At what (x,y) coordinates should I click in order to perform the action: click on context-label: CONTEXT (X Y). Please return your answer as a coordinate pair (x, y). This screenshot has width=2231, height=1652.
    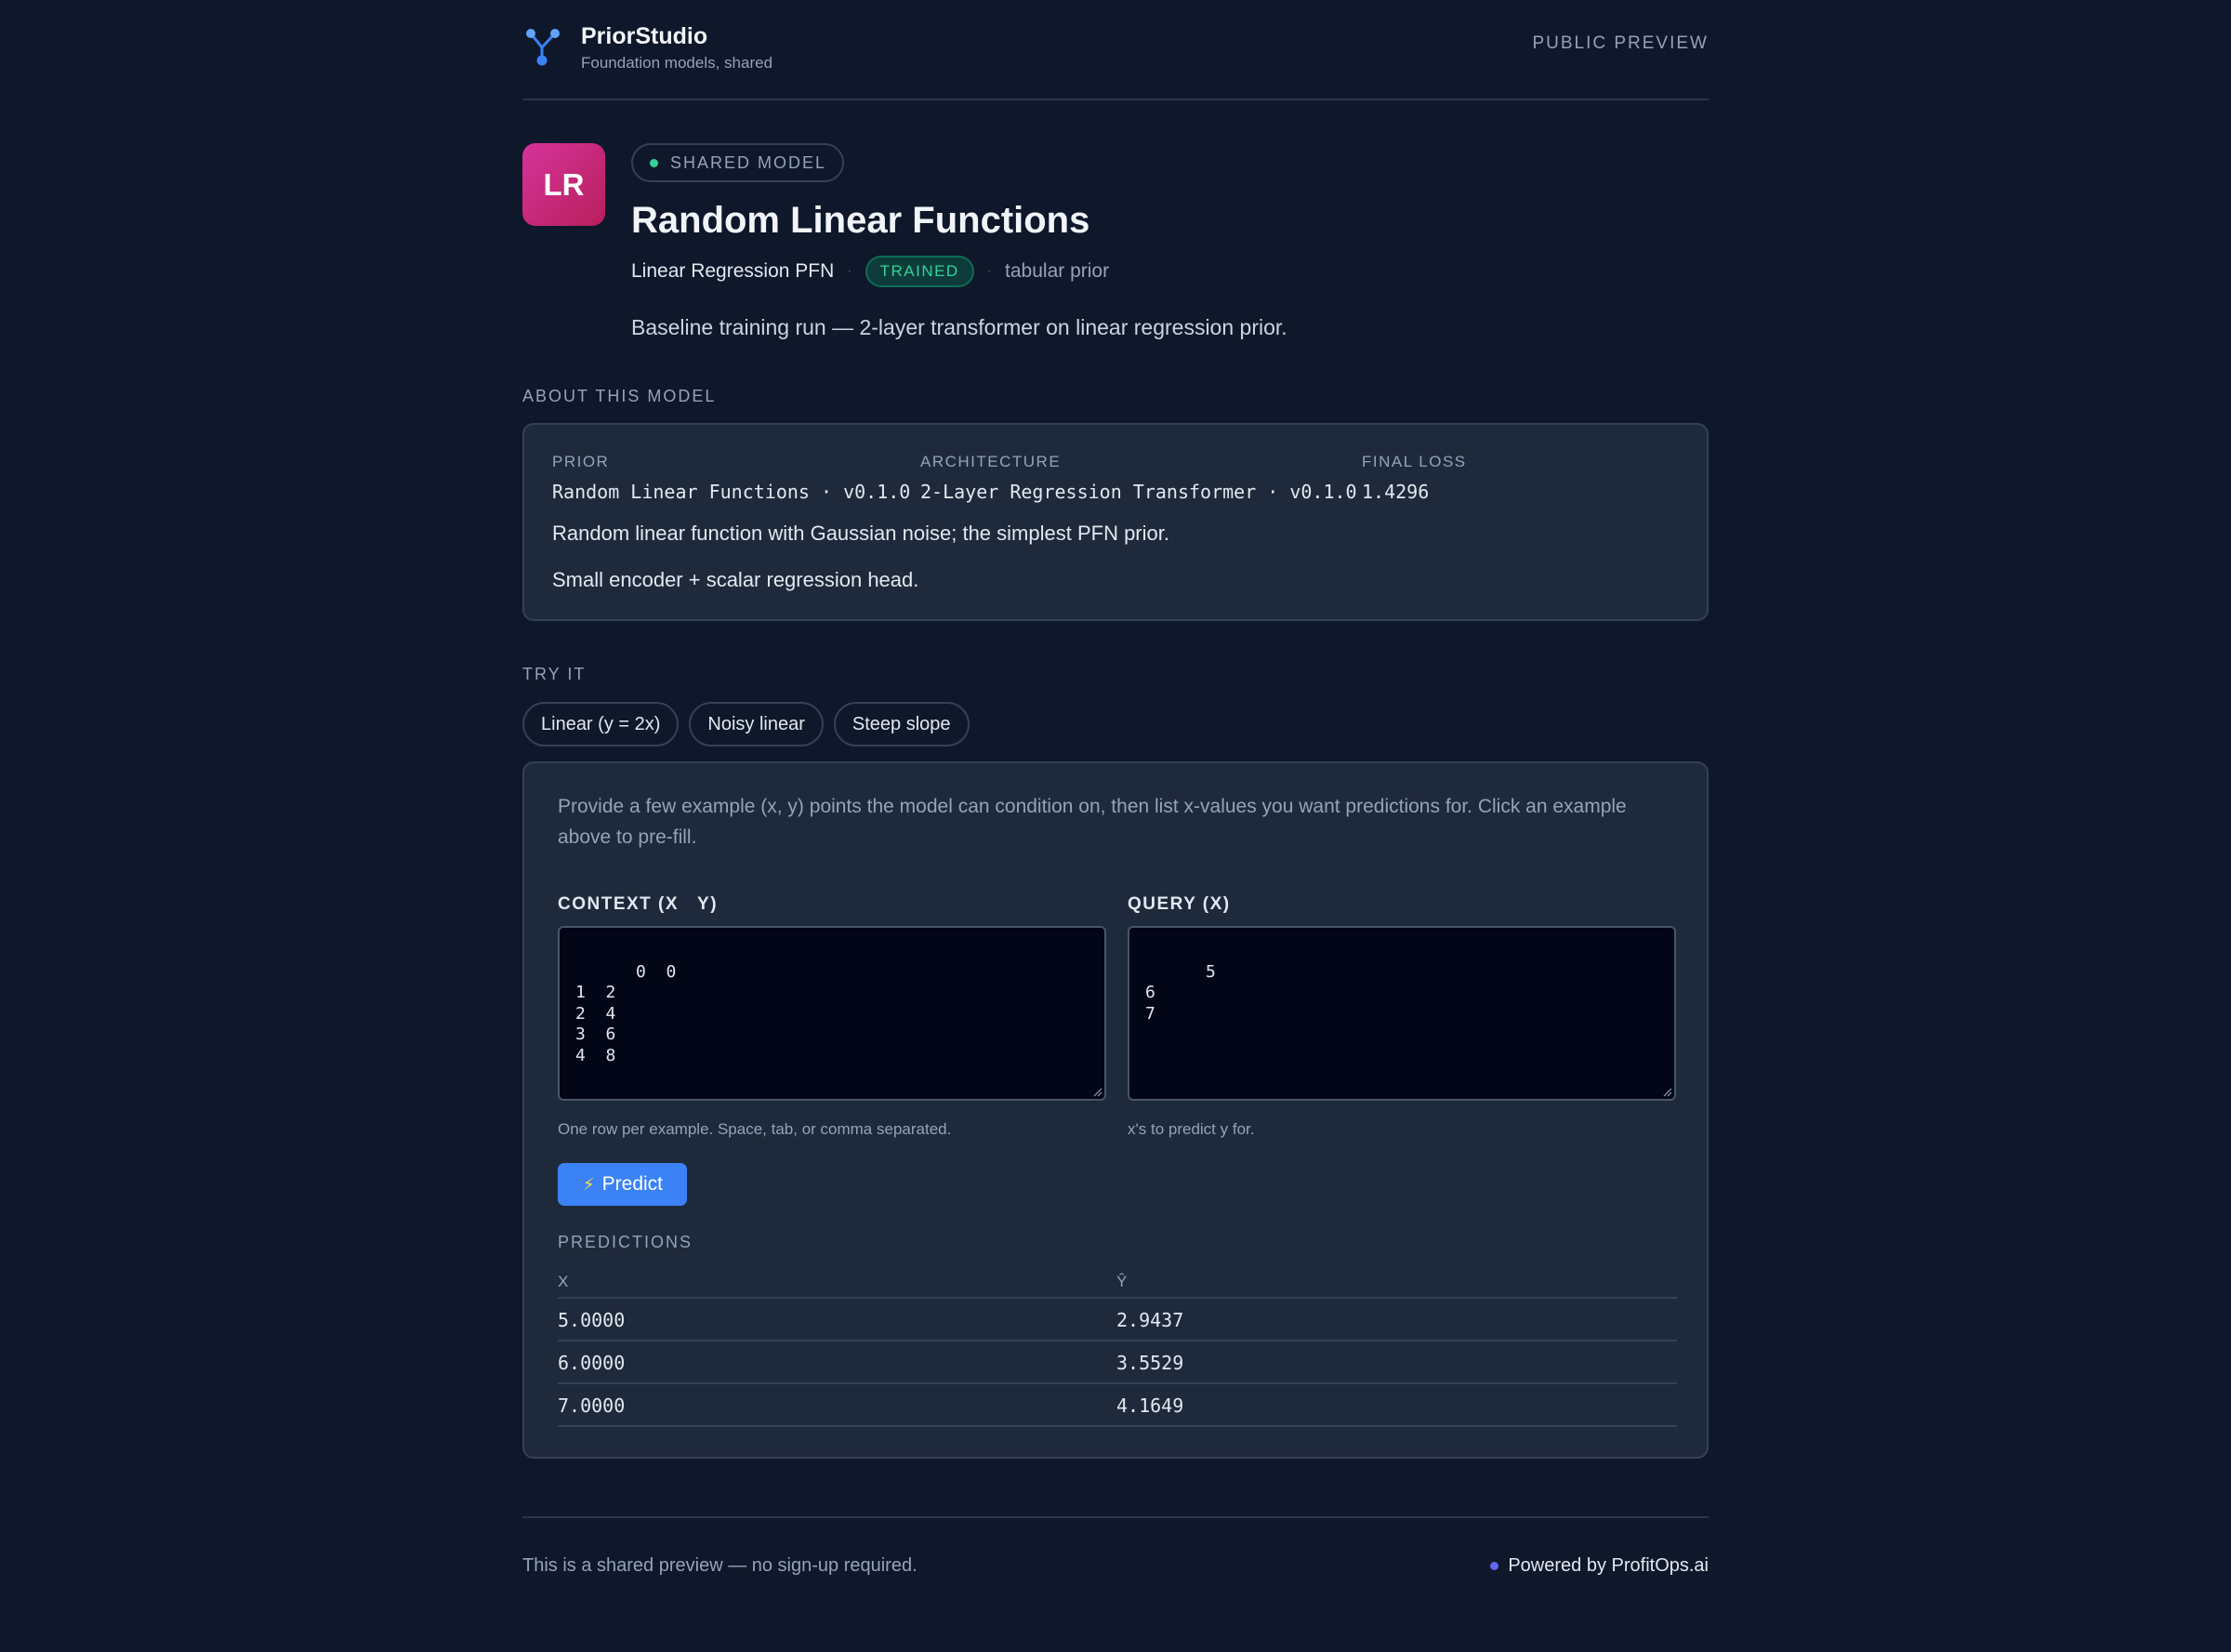
    Looking at the image, I should click on (638, 904).